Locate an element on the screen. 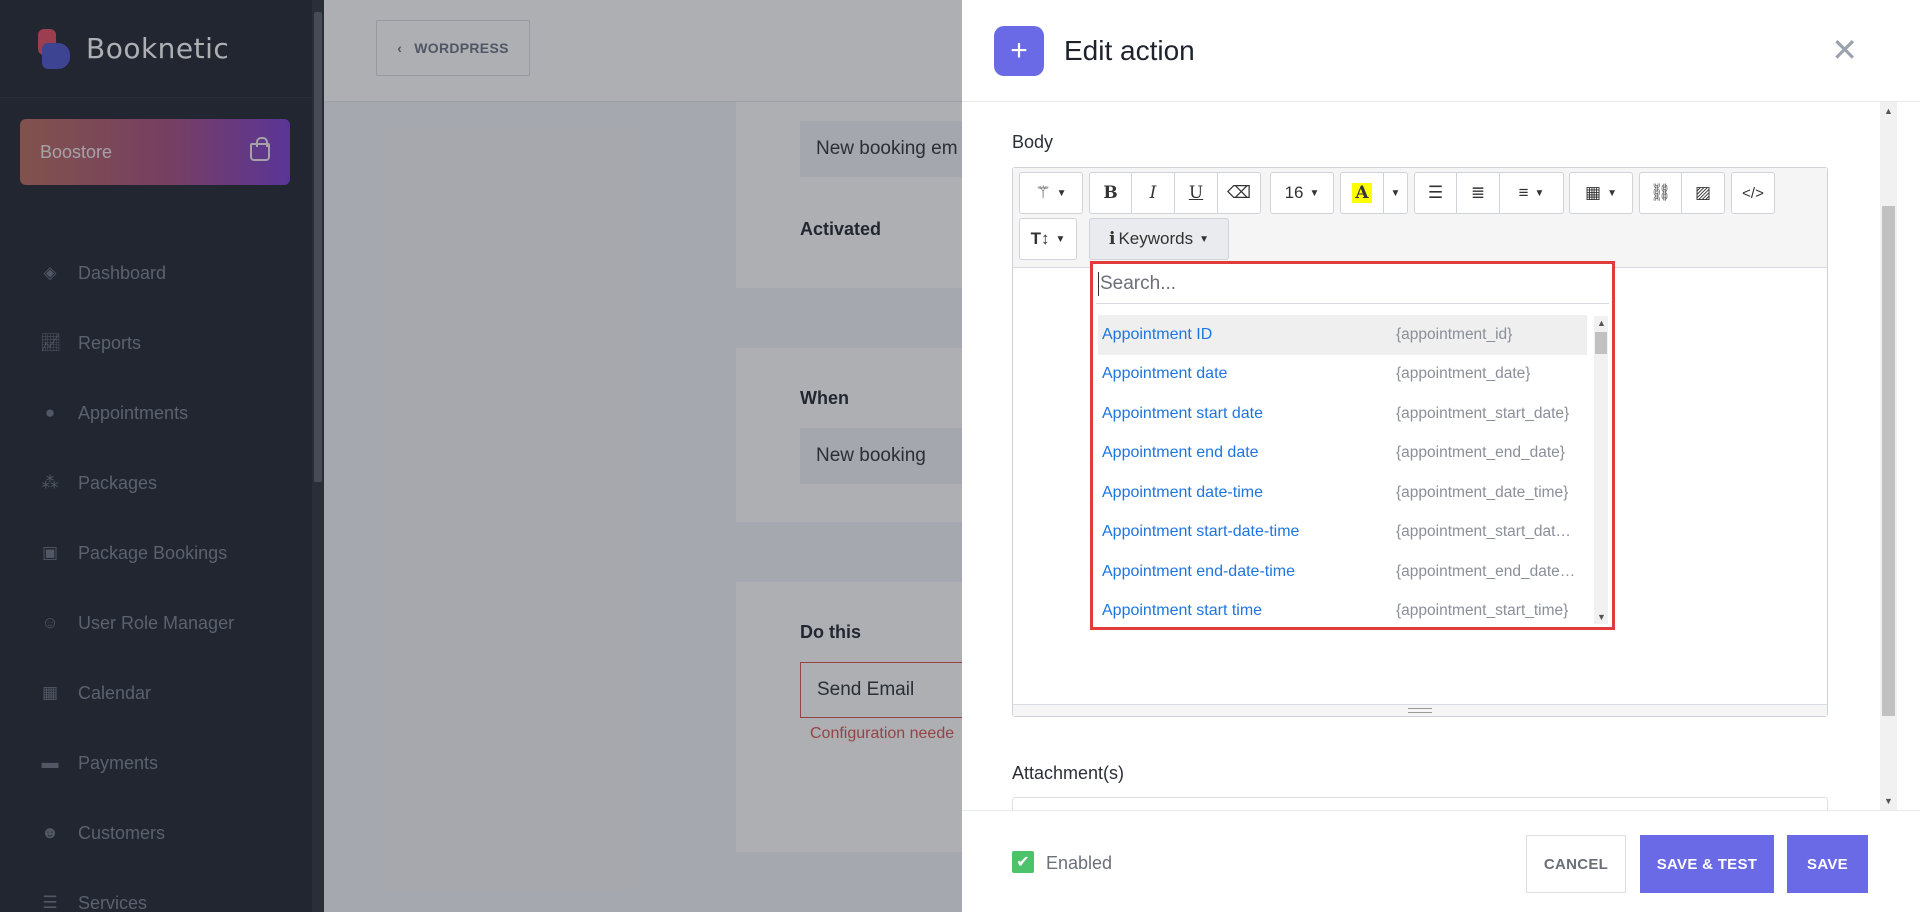 The height and width of the screenshot is (912, 1920). font-size-dropdown: 16 ▼ is located at coordinates (1302, 193).